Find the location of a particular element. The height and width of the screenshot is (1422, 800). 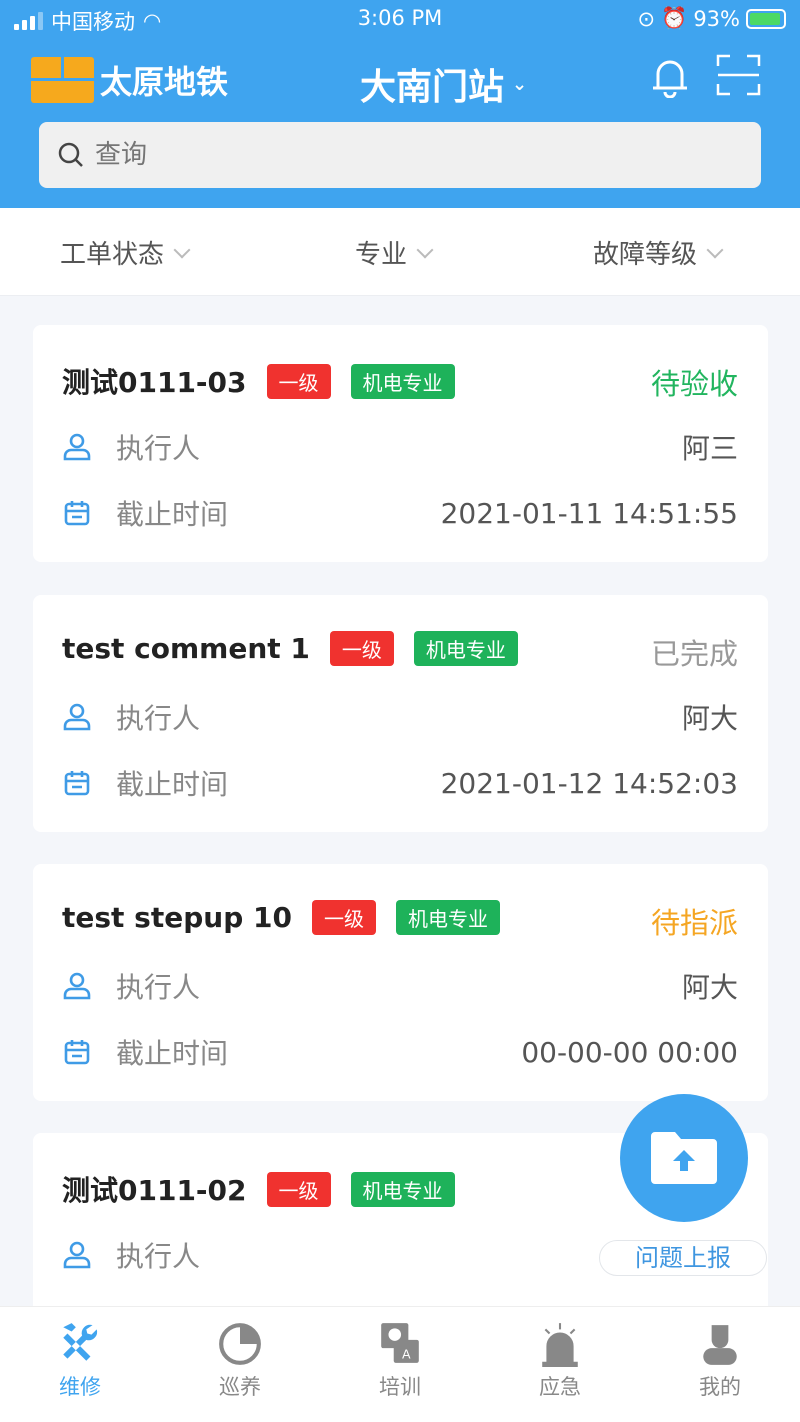

filter-label: 故障等级 is located at coordinates (645, 255).